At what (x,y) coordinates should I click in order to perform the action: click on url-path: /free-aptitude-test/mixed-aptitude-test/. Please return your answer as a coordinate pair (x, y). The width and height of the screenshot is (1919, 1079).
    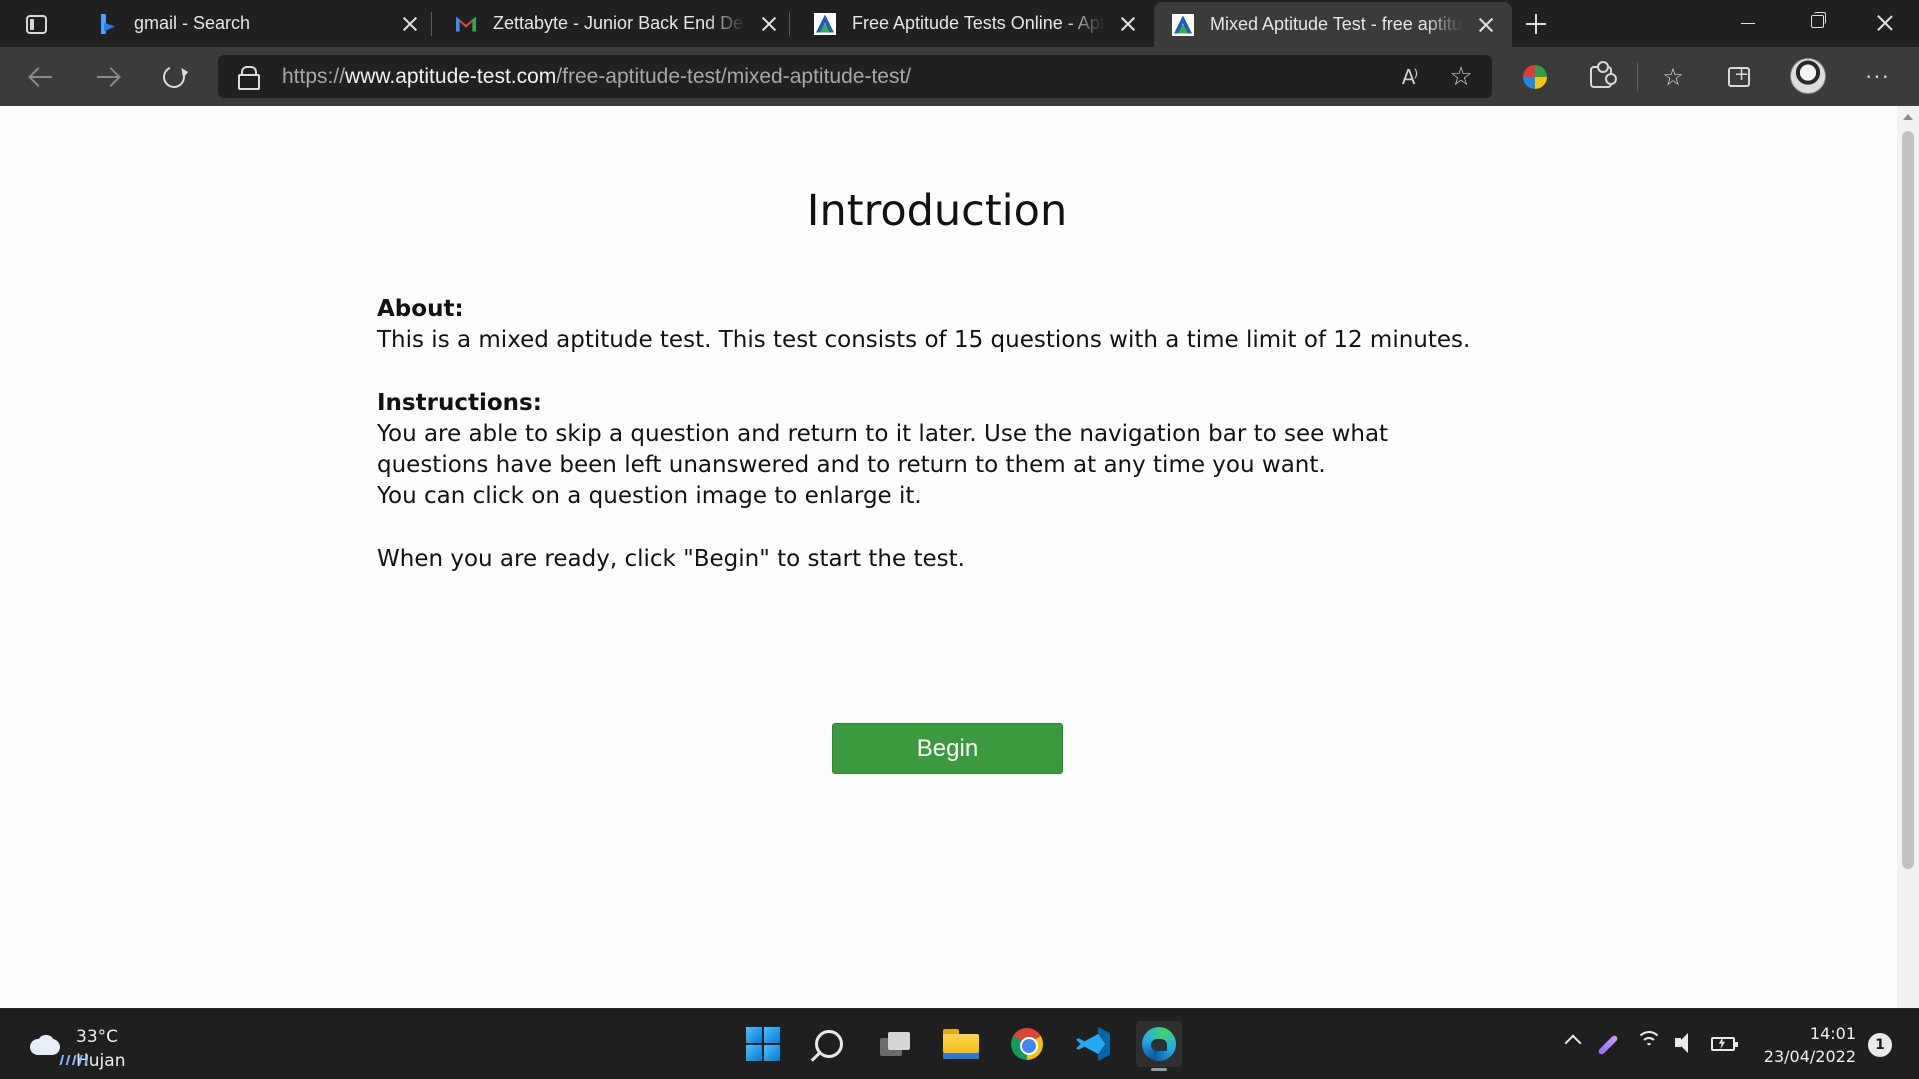
    Looking at the image, I should click on (734, 76).